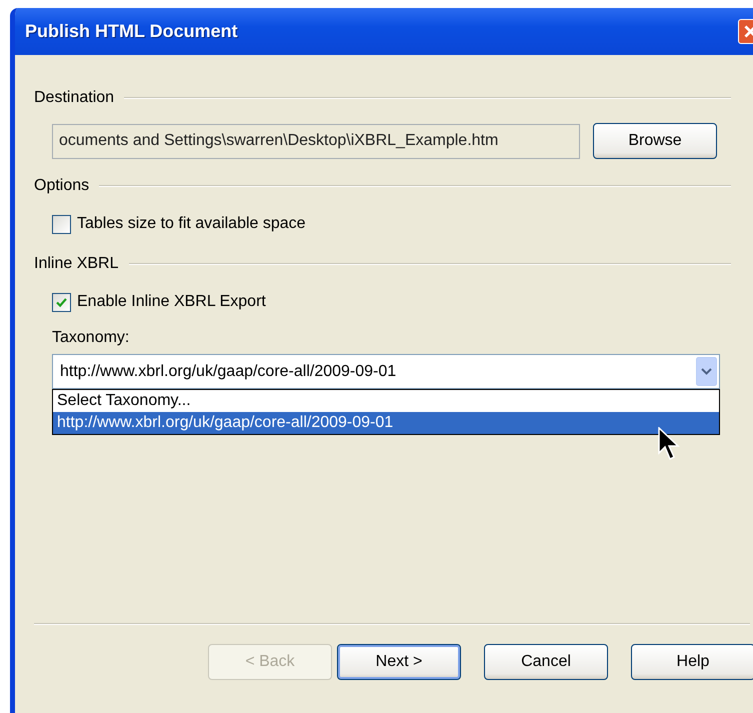  I want to click on taxonomy-dropdown: http://www.xbrl.org/uk/gaap/core-all/2009-09-01, so click(386, 371).